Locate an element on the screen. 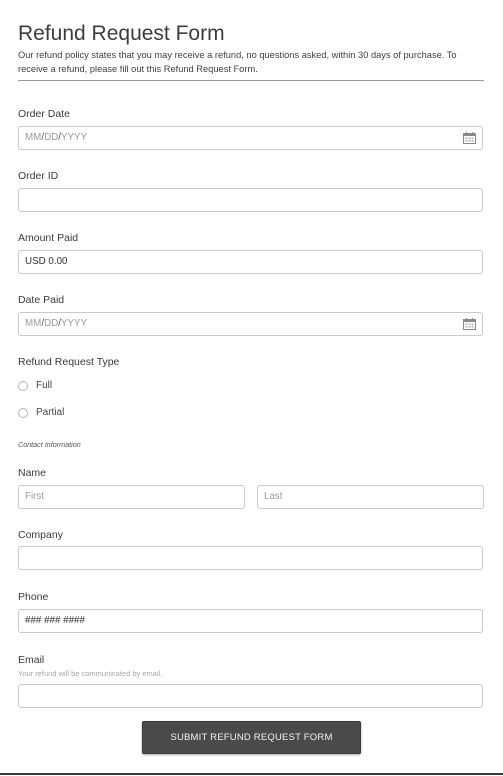 The image size is (503, 776). order-date-mm: MM is located at coordinates (33, 137).